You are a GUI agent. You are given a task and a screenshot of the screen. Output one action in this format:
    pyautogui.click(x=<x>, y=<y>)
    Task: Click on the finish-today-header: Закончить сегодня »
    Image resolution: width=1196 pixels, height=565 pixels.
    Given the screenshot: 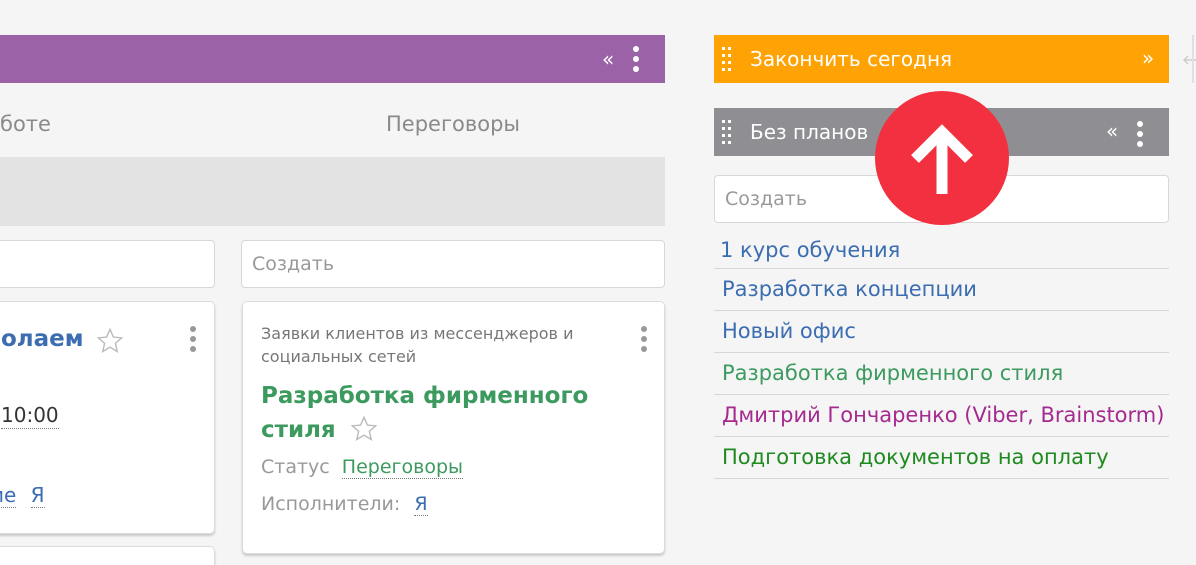 What is the action you would take?
    pyautogui.click(x=941, y=59)
    